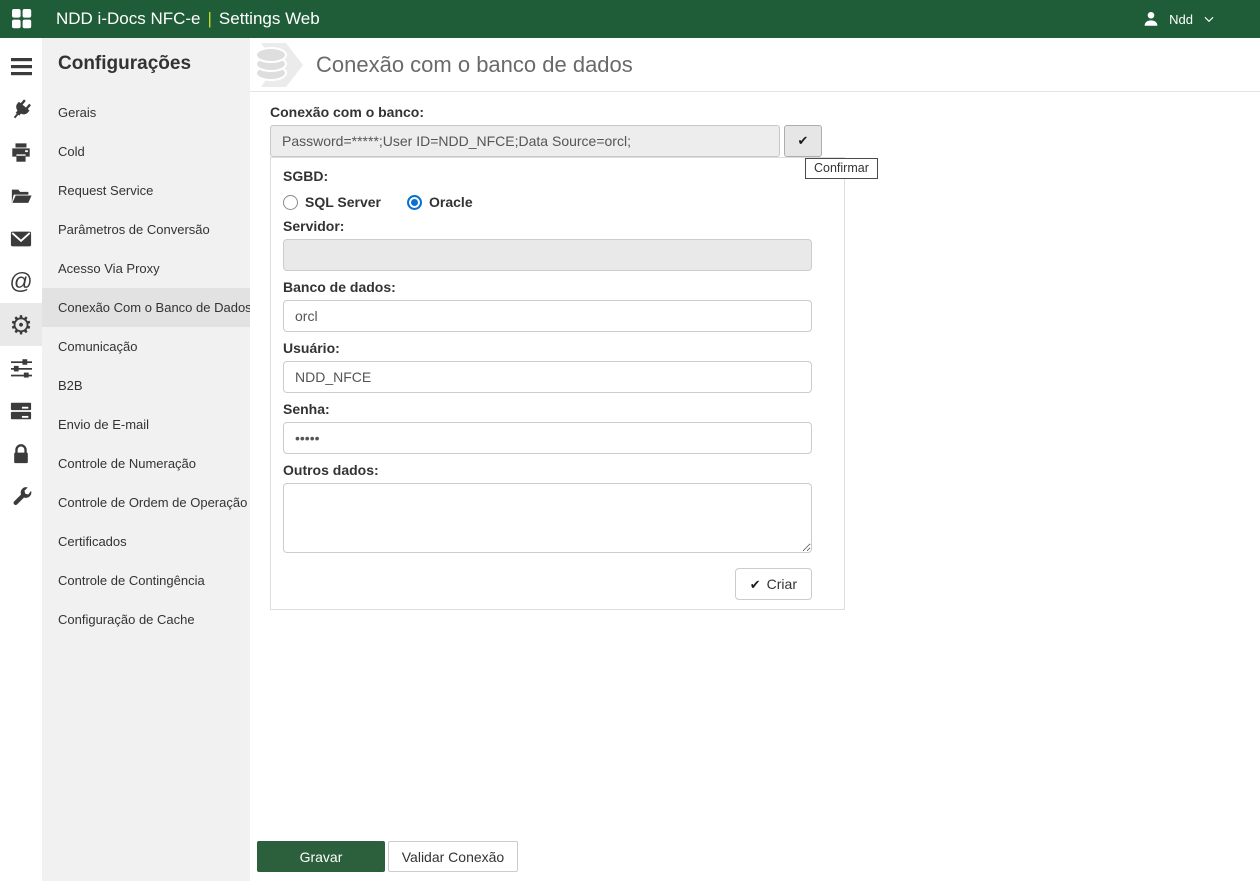 Image resolution: width=1260 pixels, height=881 pixels. What do you see at coordinates (21, 496) in the screenshot?
I see `wrench-icon` at bounding box center [21, 496].